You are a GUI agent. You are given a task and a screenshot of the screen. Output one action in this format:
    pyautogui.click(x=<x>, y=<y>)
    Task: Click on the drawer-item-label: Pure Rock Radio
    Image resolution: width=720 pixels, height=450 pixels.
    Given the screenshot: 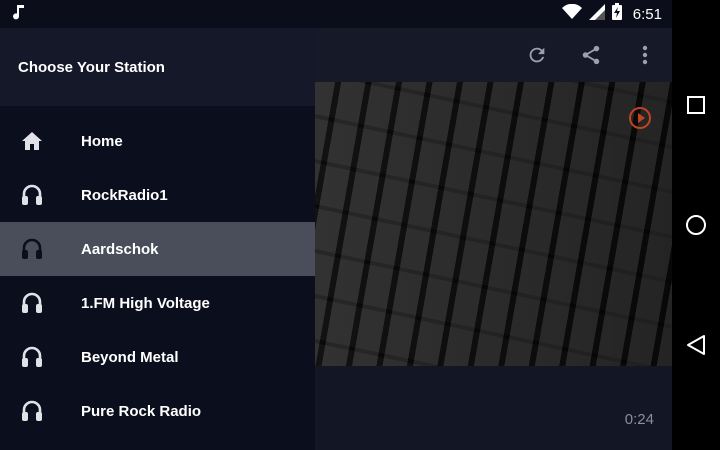 What is the action you would take?
    pyautogui.click(x=141, y=411)
    